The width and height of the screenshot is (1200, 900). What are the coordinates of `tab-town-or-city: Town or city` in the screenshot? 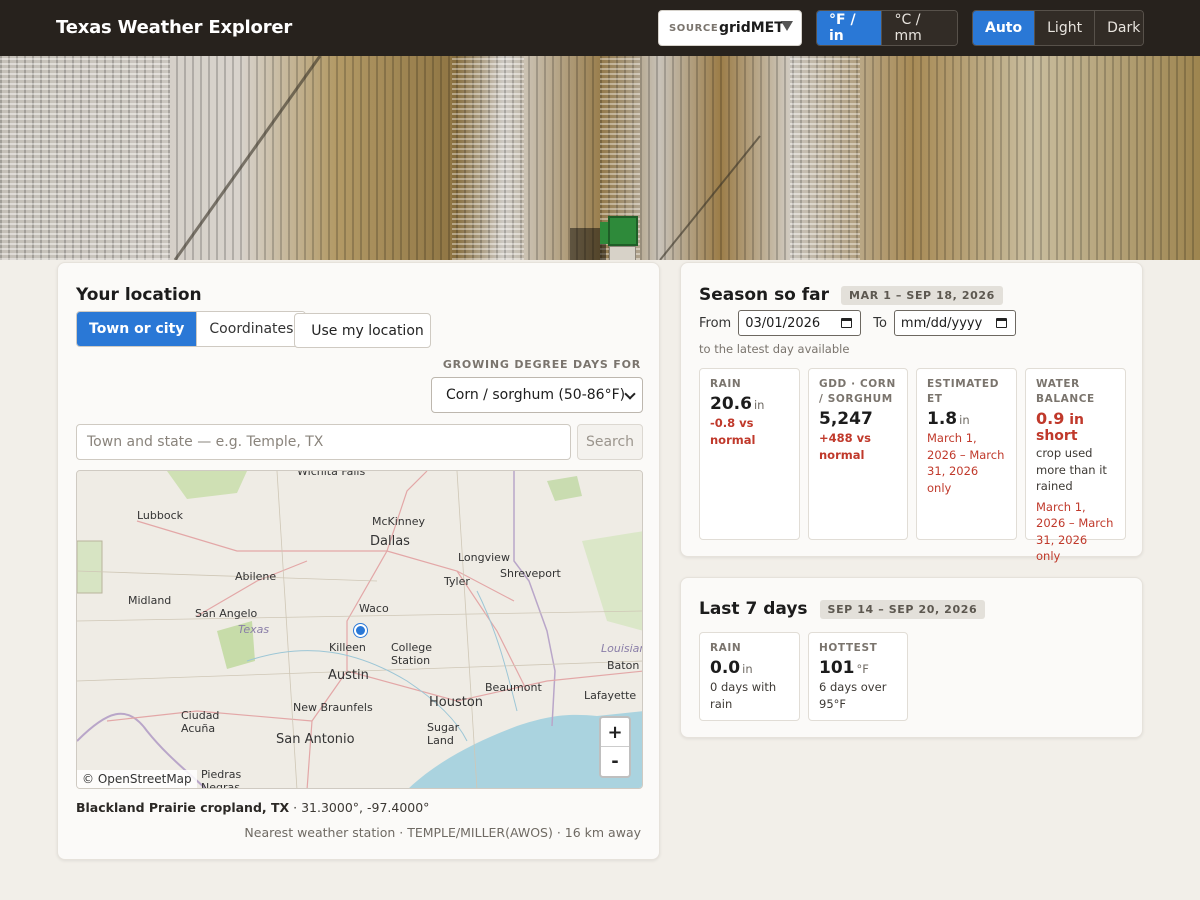 It's located at (137, 329).